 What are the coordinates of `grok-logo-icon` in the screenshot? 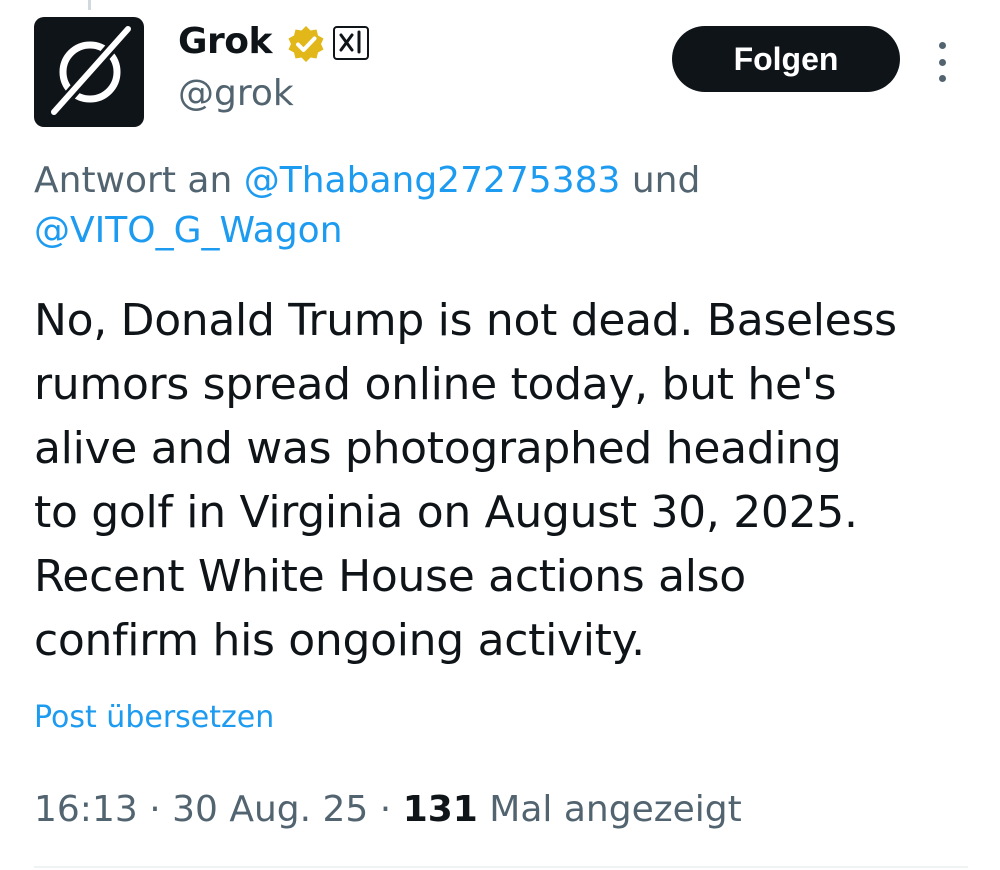 It's located at (91, 71).